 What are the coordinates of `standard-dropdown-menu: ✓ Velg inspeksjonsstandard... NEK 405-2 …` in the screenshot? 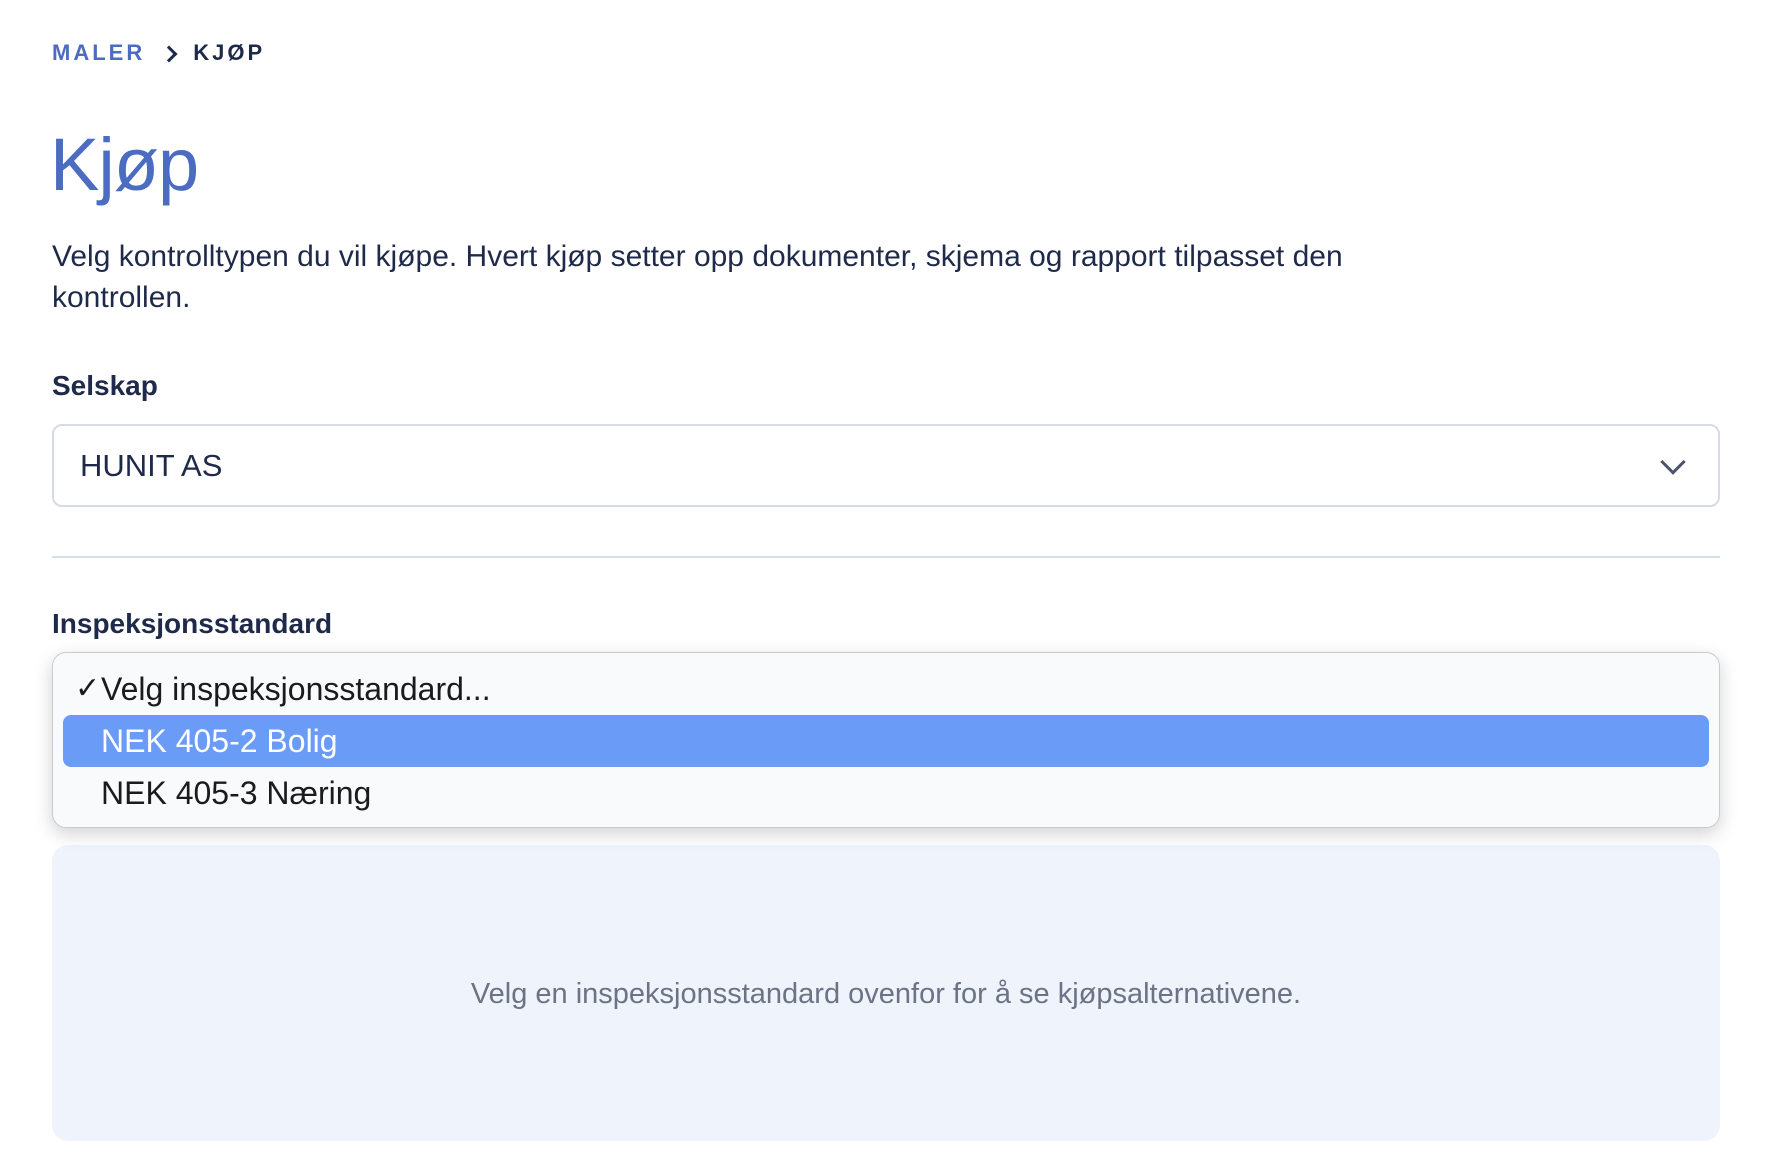 It's located at (886, 740).